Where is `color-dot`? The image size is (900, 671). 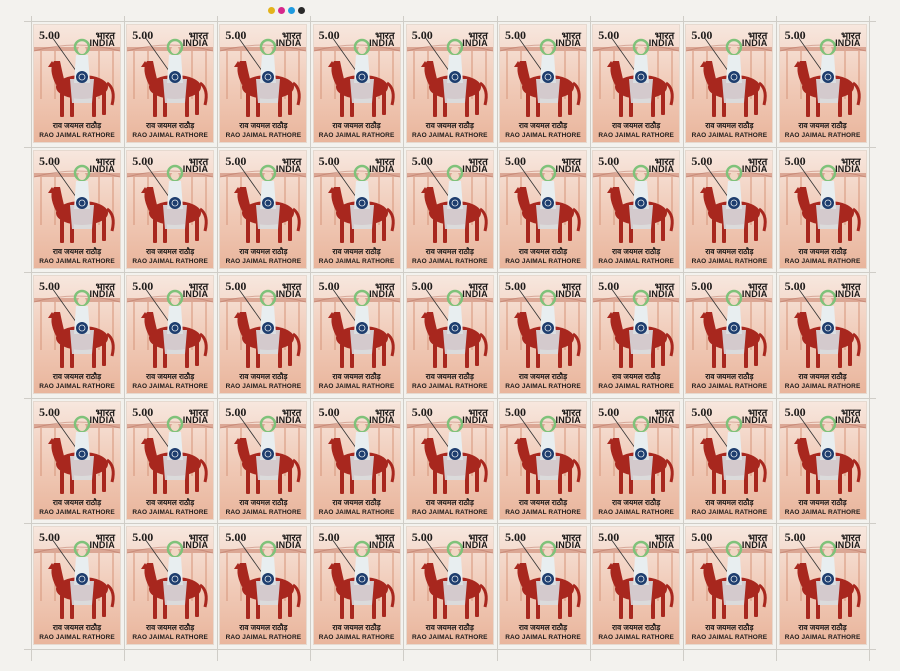
color-dot is located at coordinates (301, 10).